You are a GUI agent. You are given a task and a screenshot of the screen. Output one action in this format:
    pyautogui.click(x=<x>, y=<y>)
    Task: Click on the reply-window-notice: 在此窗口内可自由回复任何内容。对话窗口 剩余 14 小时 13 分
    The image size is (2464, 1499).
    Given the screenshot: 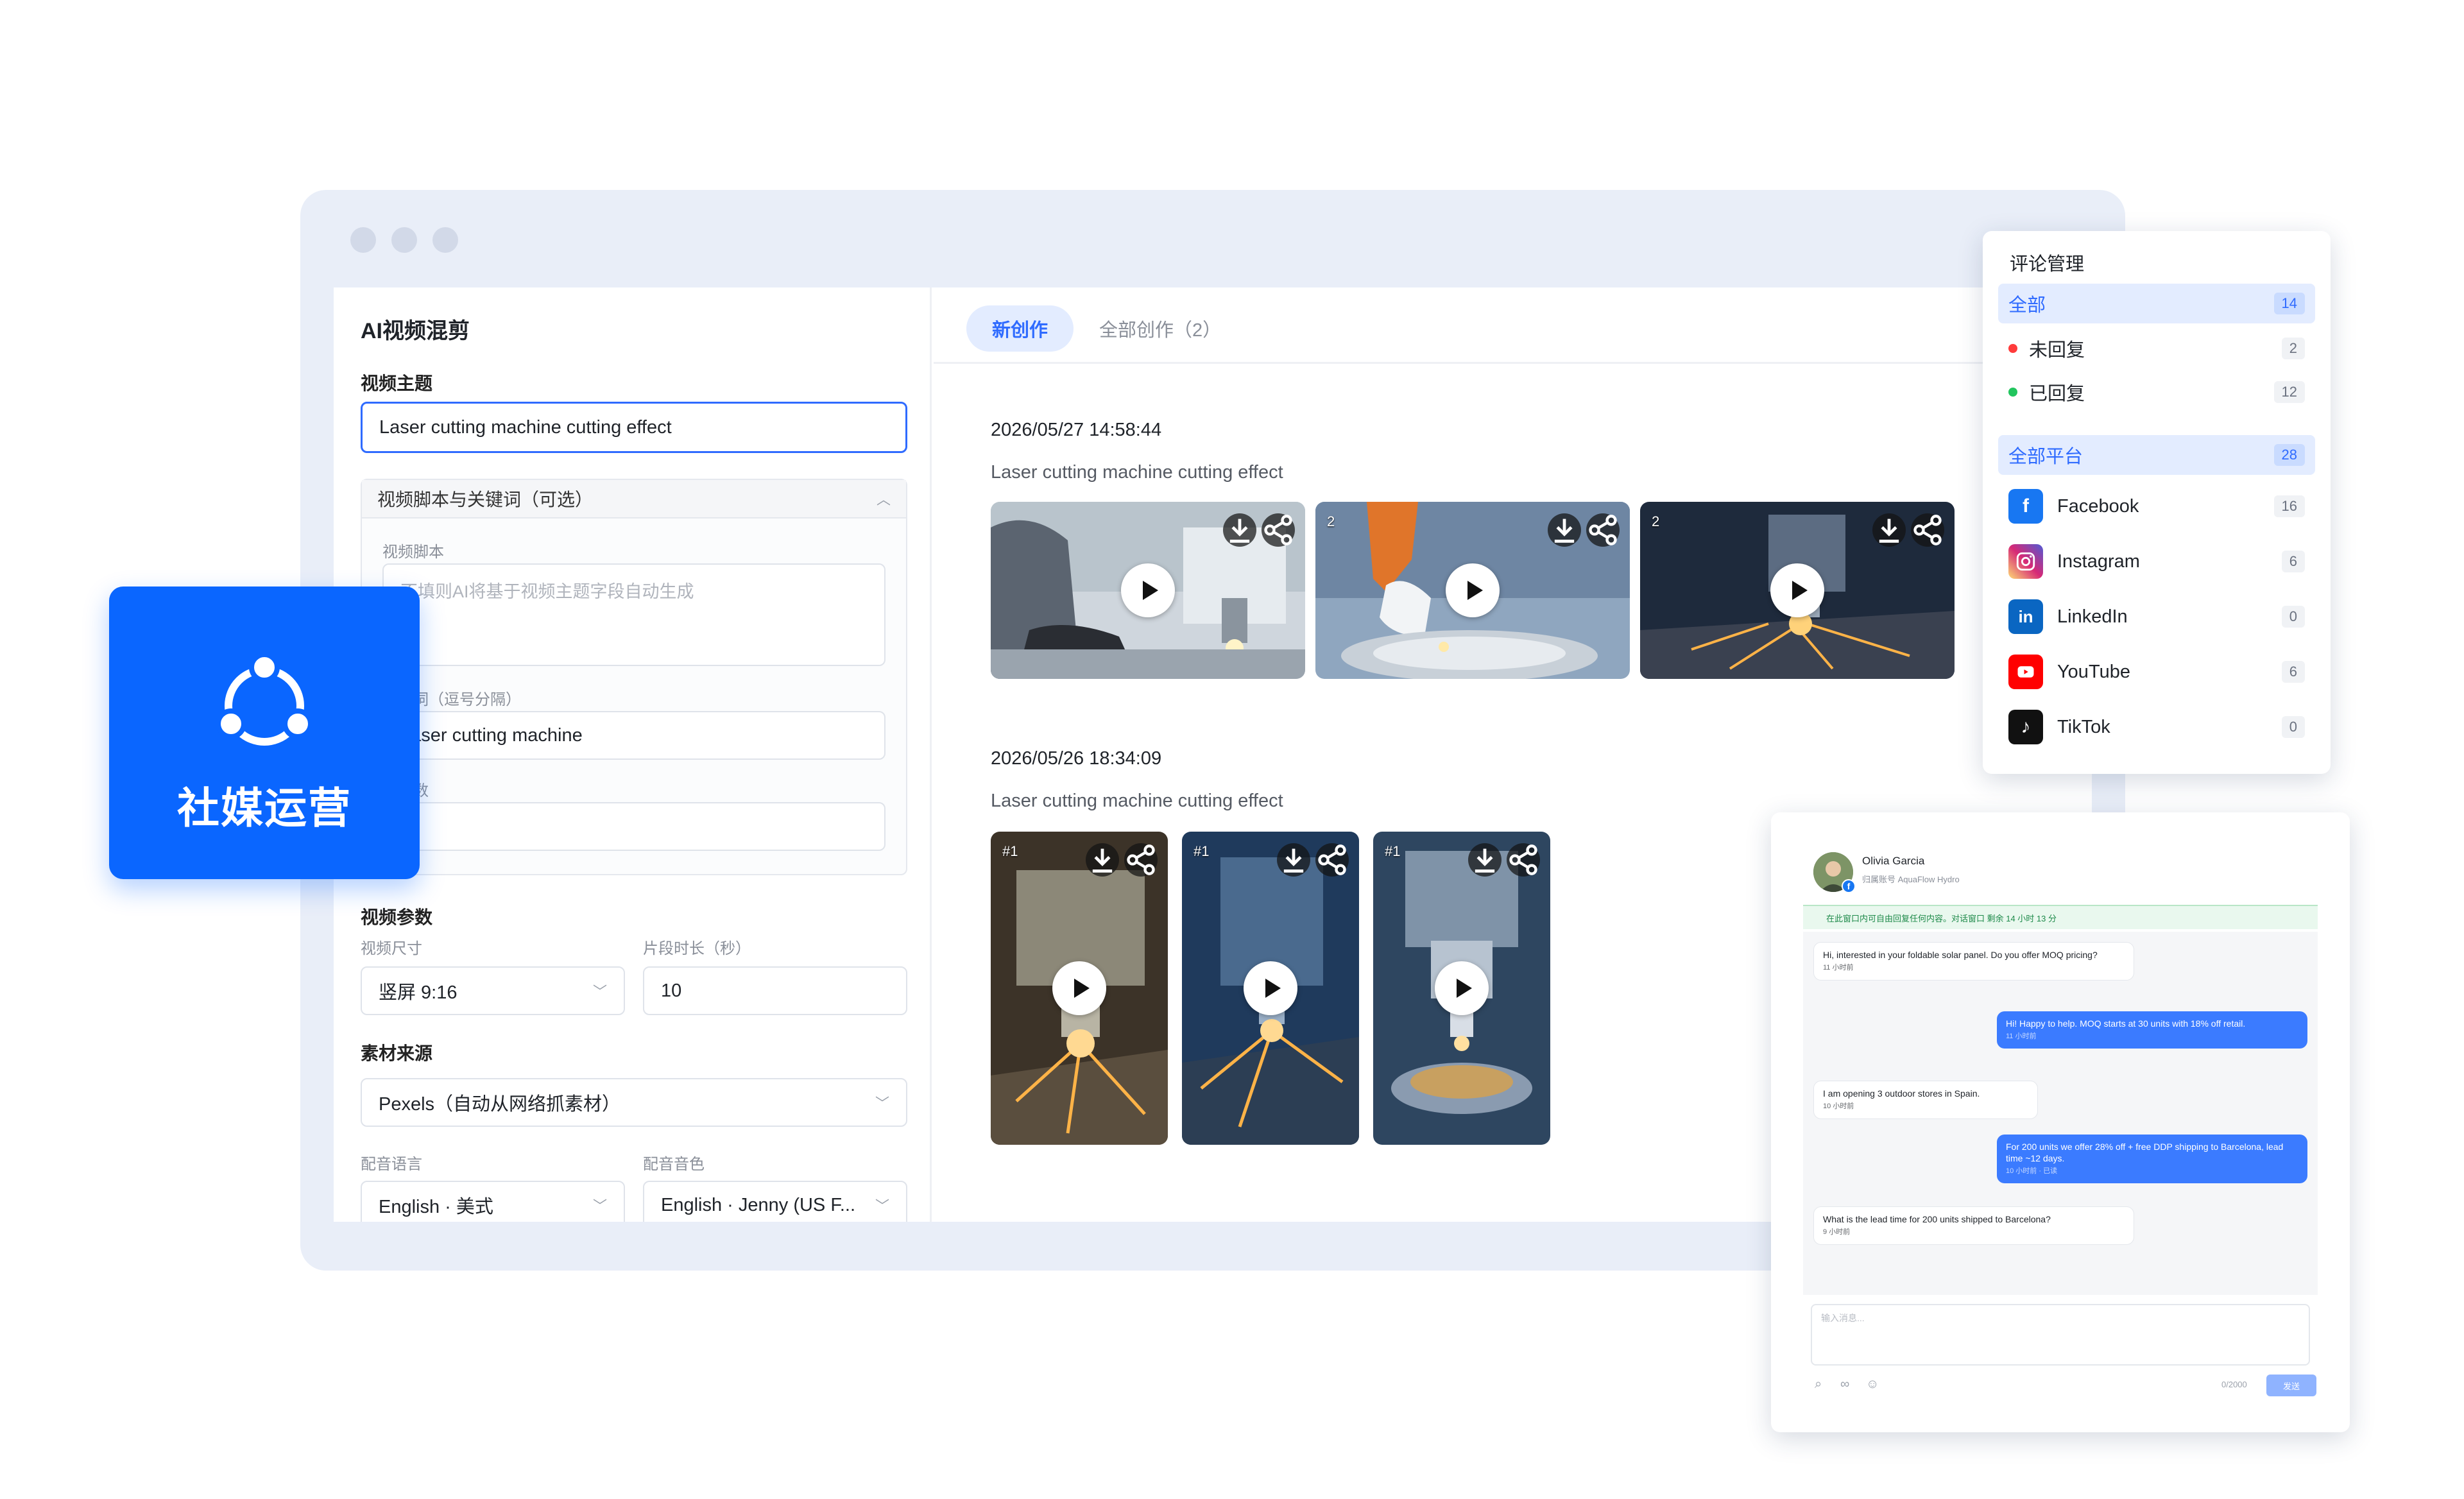 What is the action you would take?
    pyautogui.click(x=2061, y=917)
    